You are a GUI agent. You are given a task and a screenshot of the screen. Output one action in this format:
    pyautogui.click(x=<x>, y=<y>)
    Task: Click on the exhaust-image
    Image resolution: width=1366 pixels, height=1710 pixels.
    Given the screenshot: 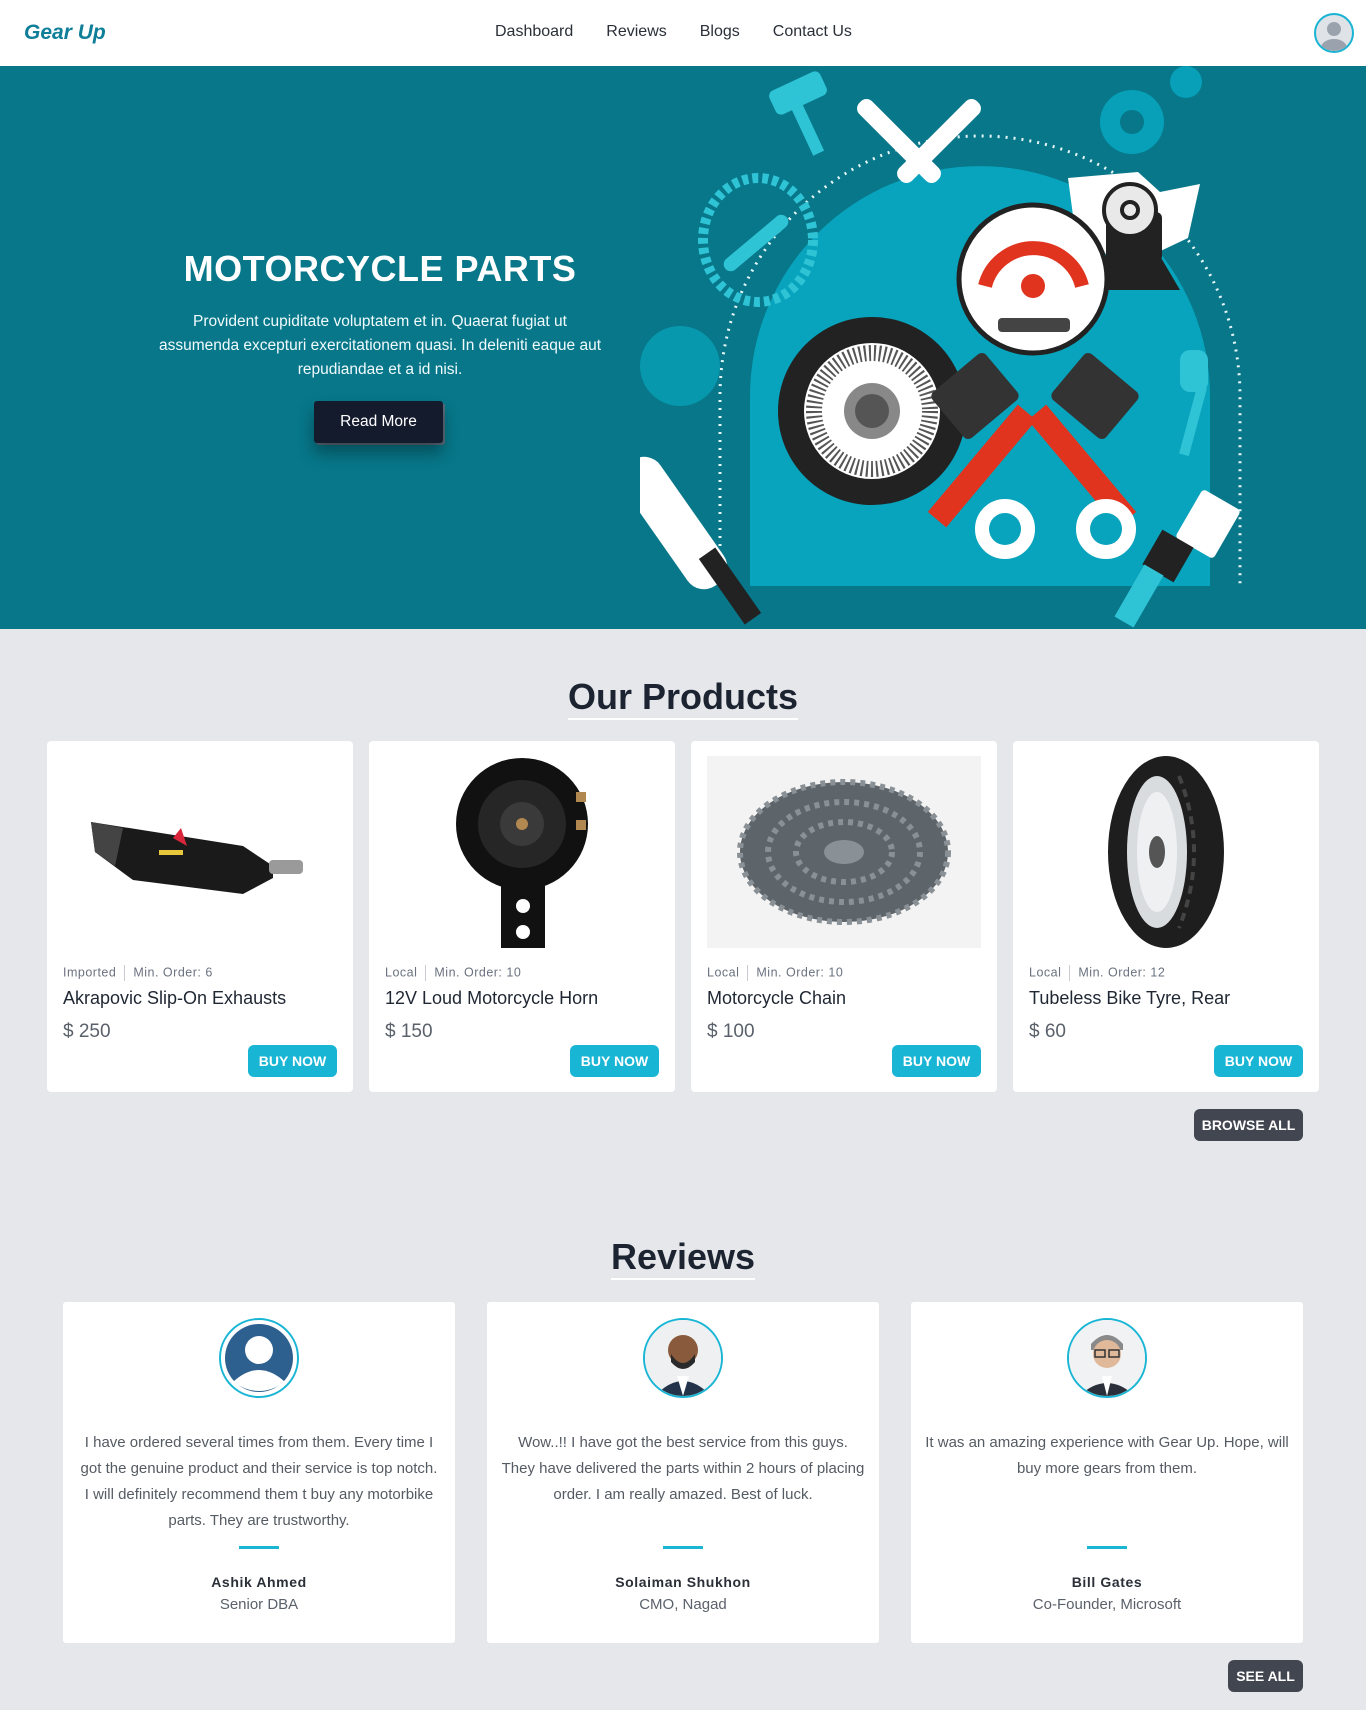 What is the action you would take?
    pyautogui.click(x=200, y=852)
    